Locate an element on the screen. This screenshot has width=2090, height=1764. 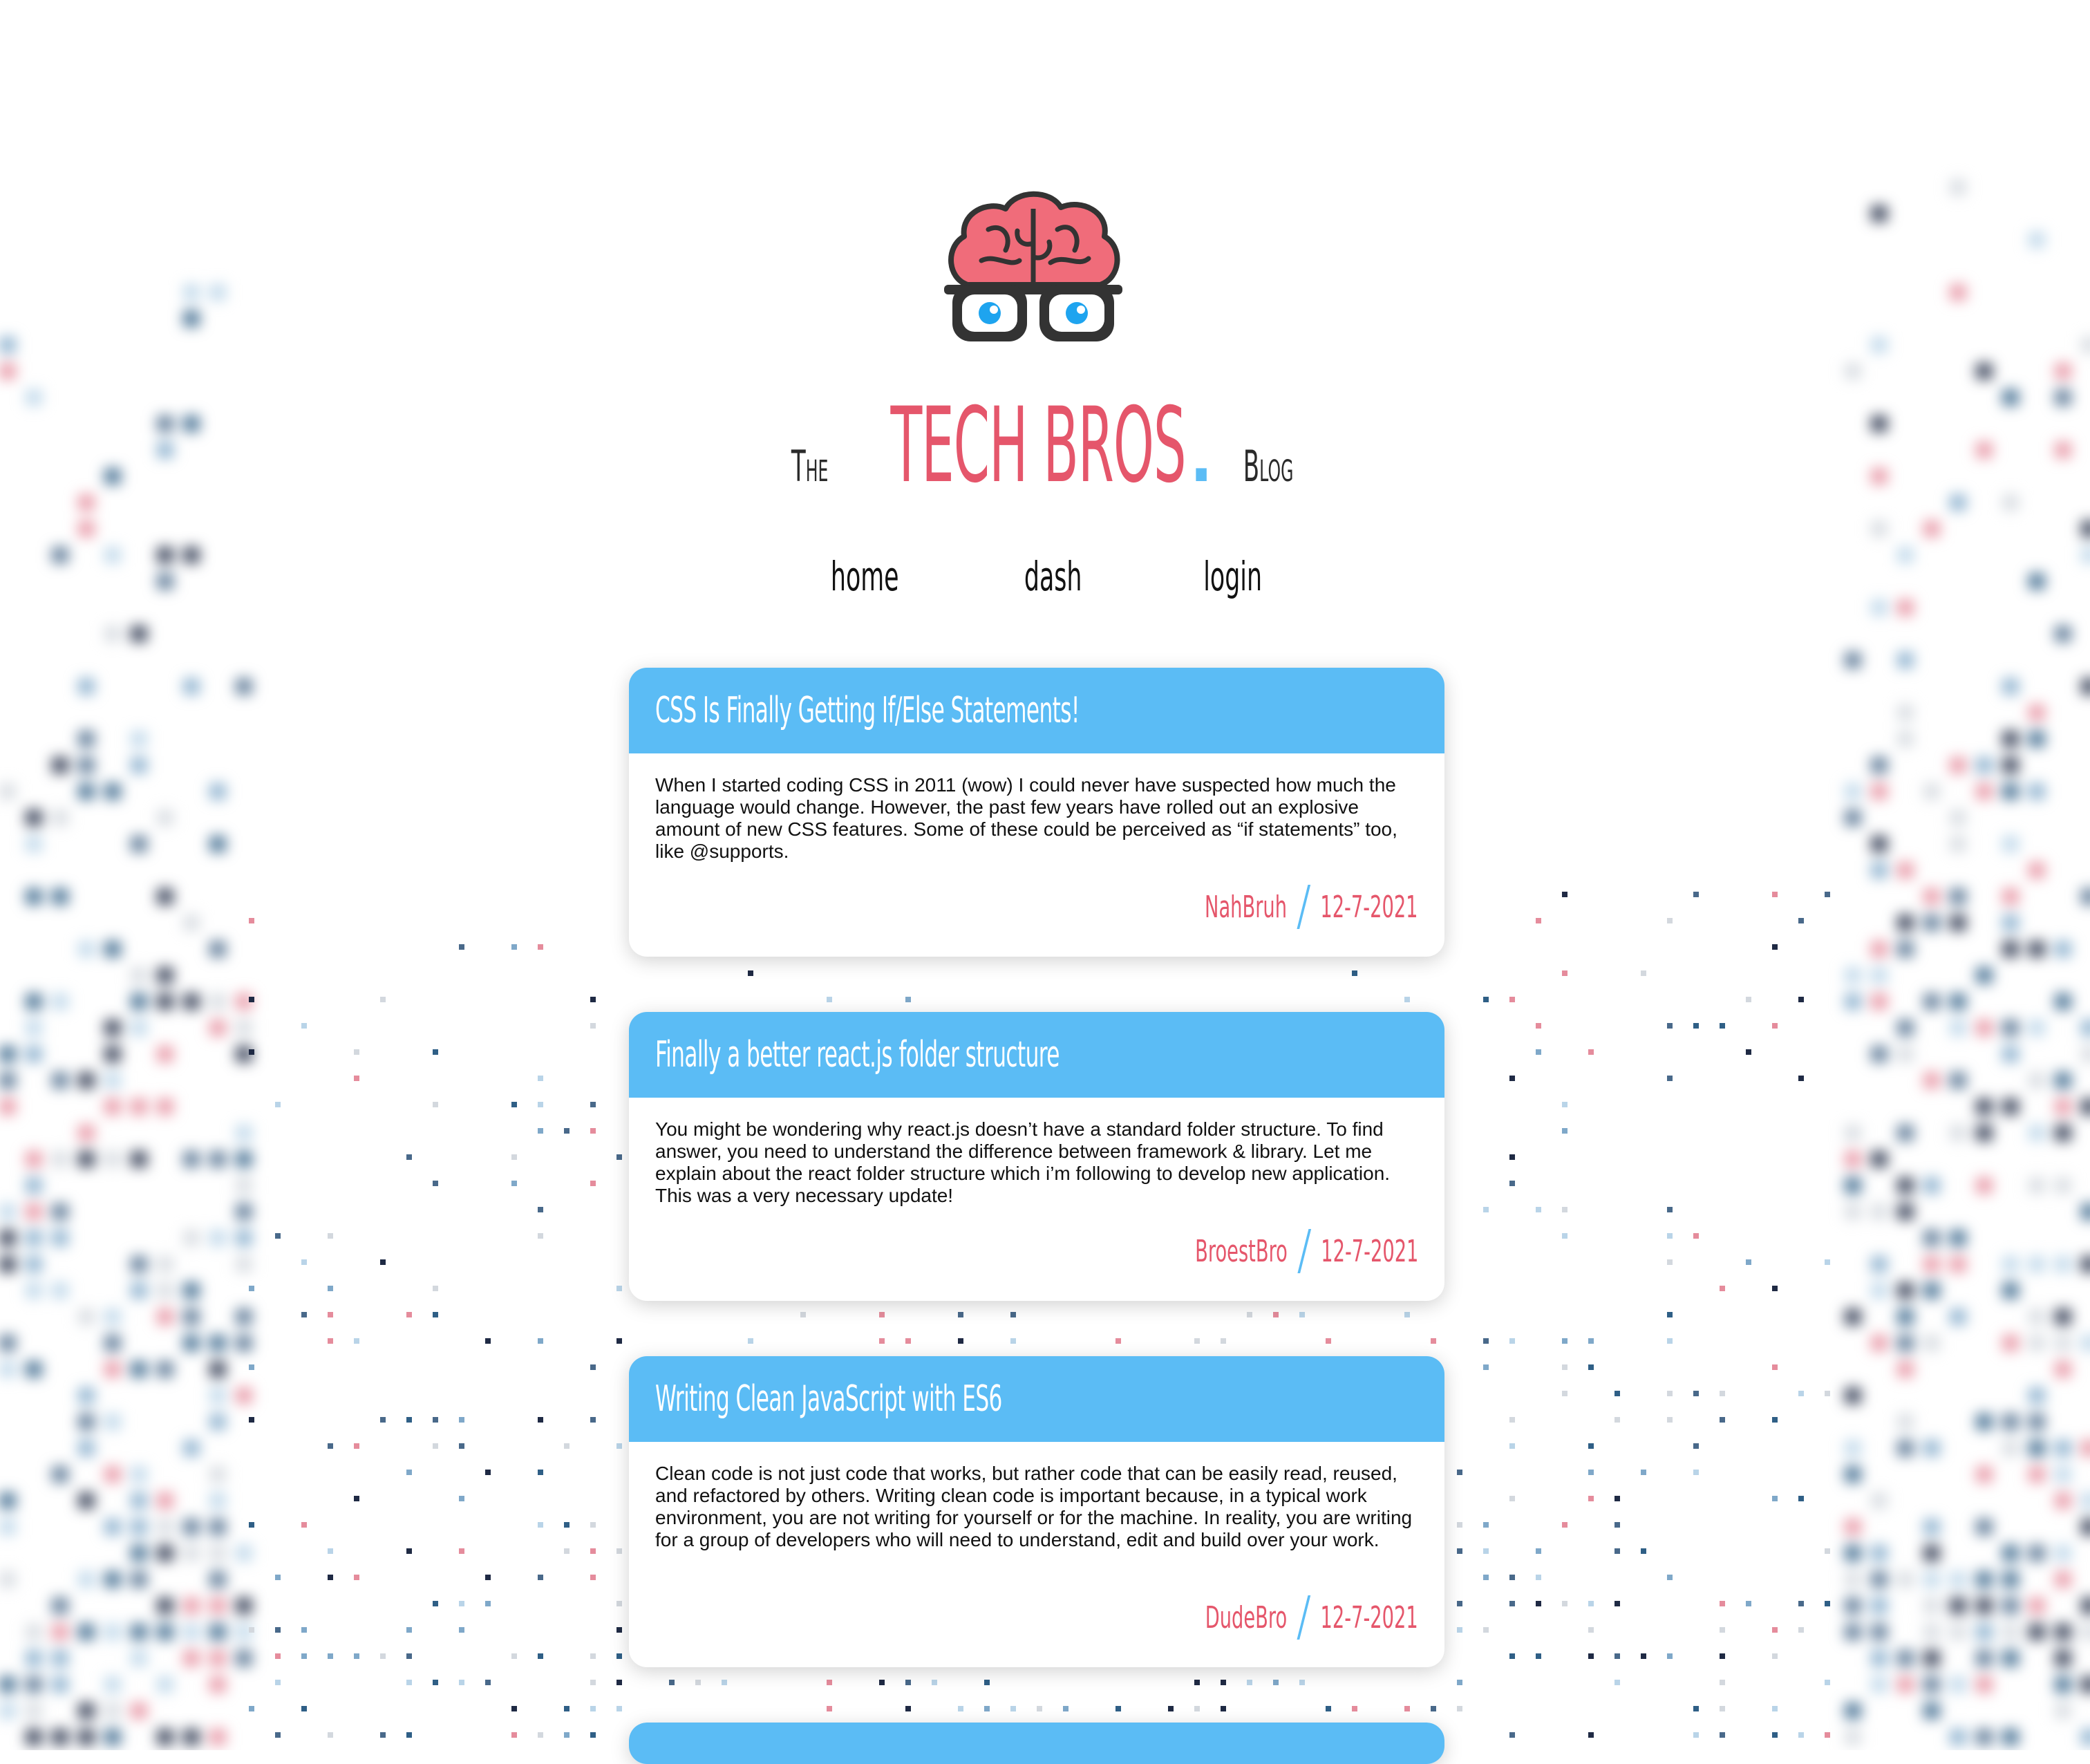
post-meta: BroestBro 12-7-2021 is located at coordinates (1036, 1265).